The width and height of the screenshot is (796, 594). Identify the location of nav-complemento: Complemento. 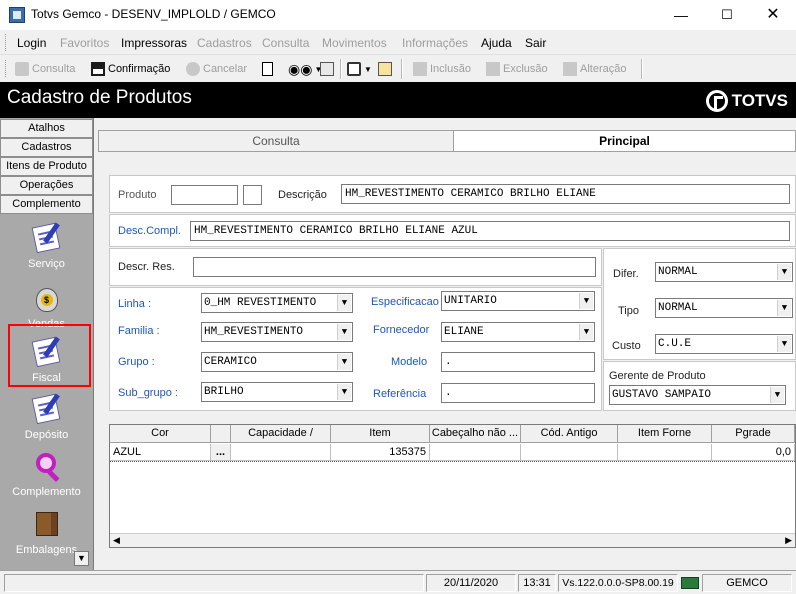
(46, 204).